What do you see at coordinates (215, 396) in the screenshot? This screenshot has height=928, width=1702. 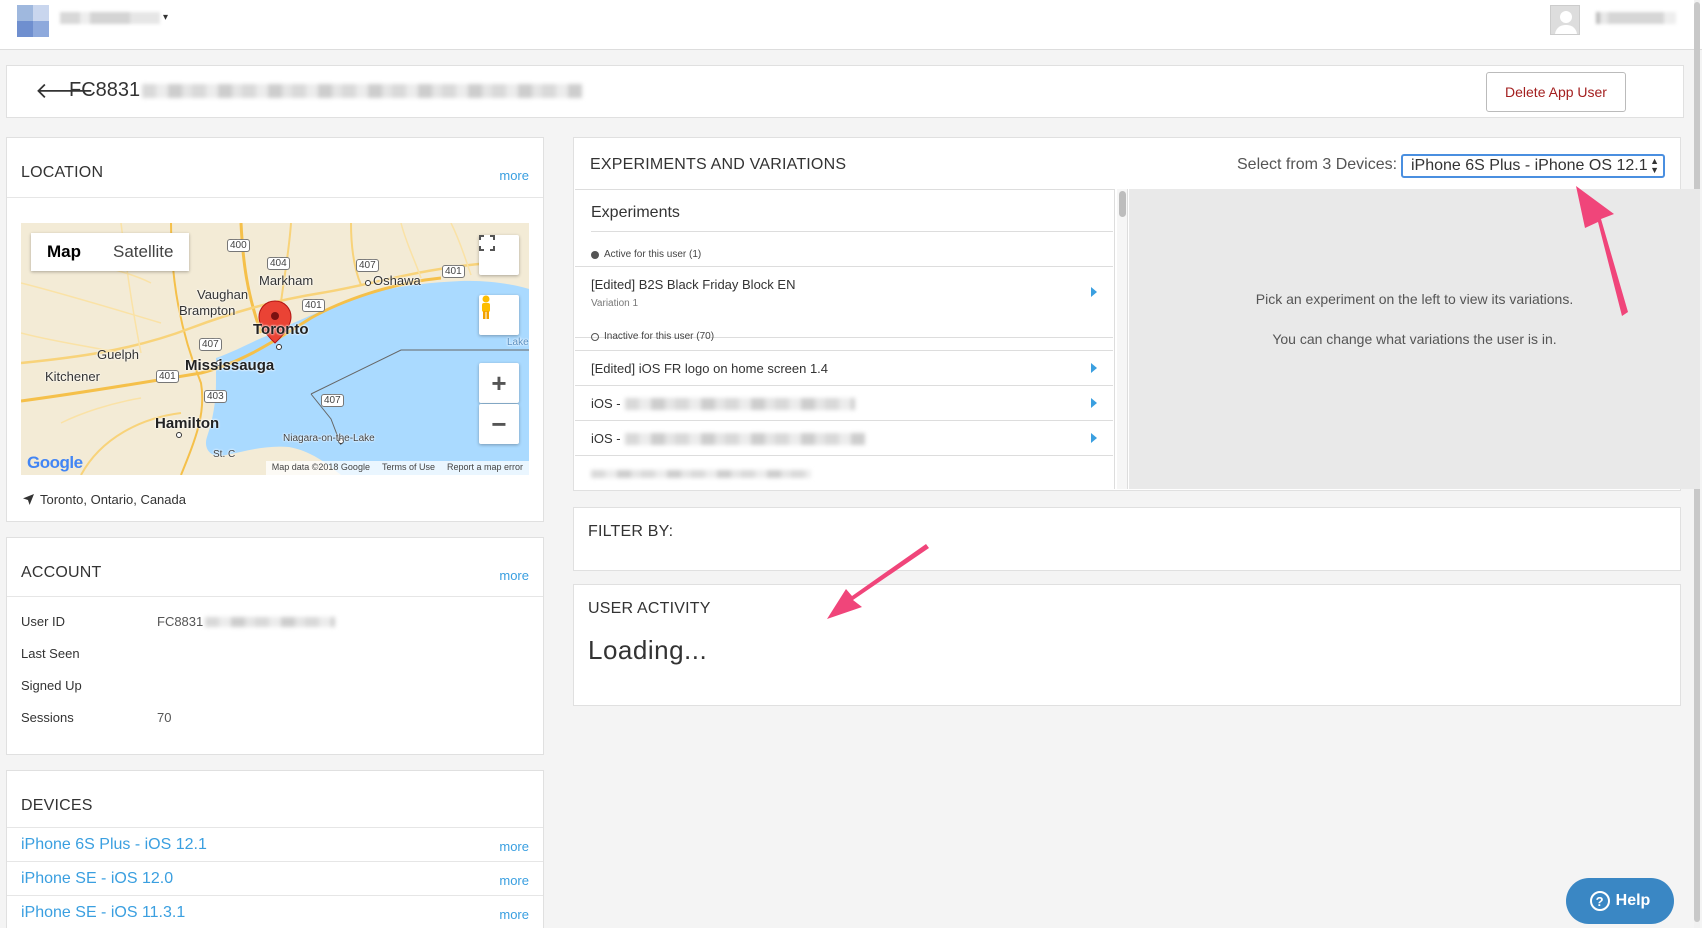 I see `highway-shield: 403` at bounding box center [215, 396].